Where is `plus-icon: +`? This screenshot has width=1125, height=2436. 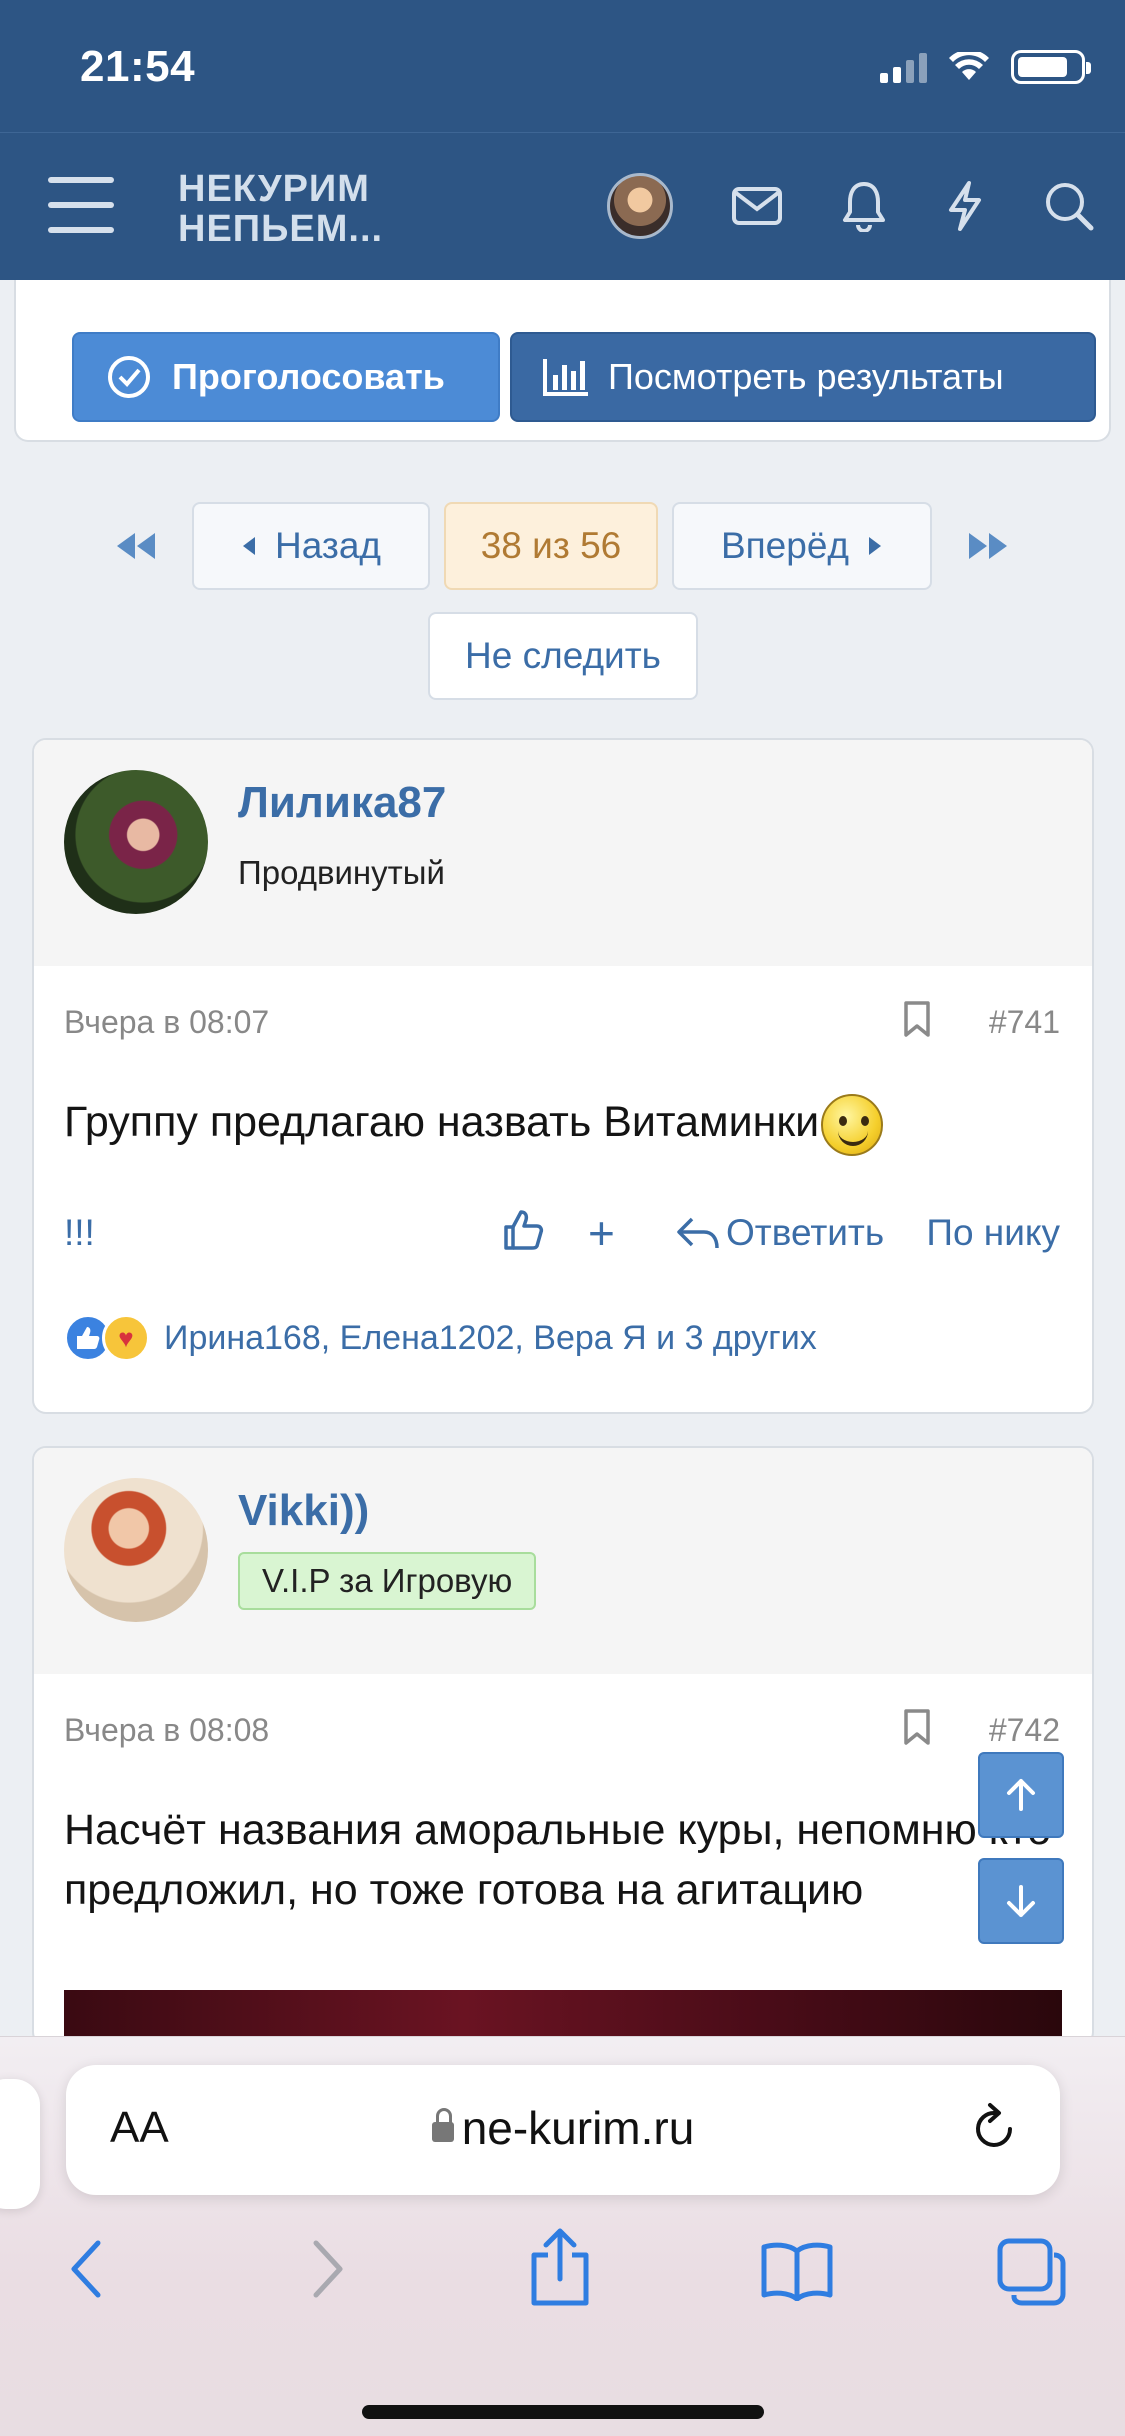
plus-icon: + is located at coordinates (601, 1233).